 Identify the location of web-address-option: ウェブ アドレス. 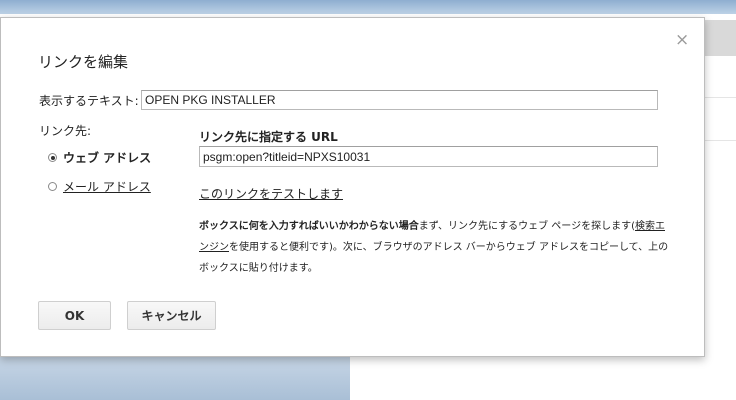
(99, 157).